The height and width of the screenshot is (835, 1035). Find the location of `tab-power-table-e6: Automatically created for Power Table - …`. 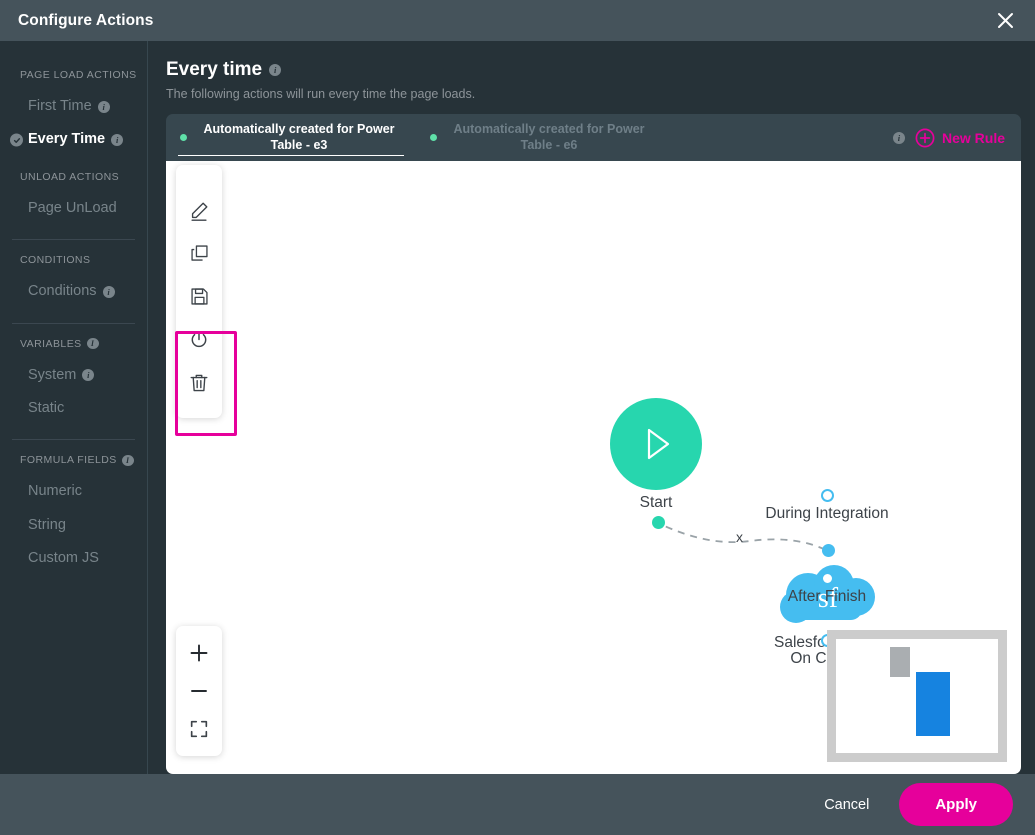

tab-power-table-e6: Automatically created for Power Table - … is located at coordinates (541, 137).